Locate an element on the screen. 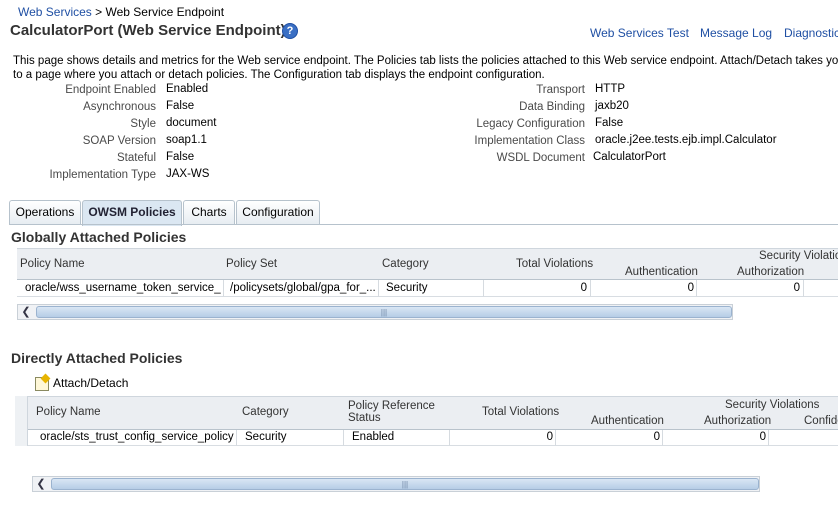 The height and width of the screenshot is (520, 838). prop-value-endpoint-enabled: Enabled is located at coordinates (187, 89).